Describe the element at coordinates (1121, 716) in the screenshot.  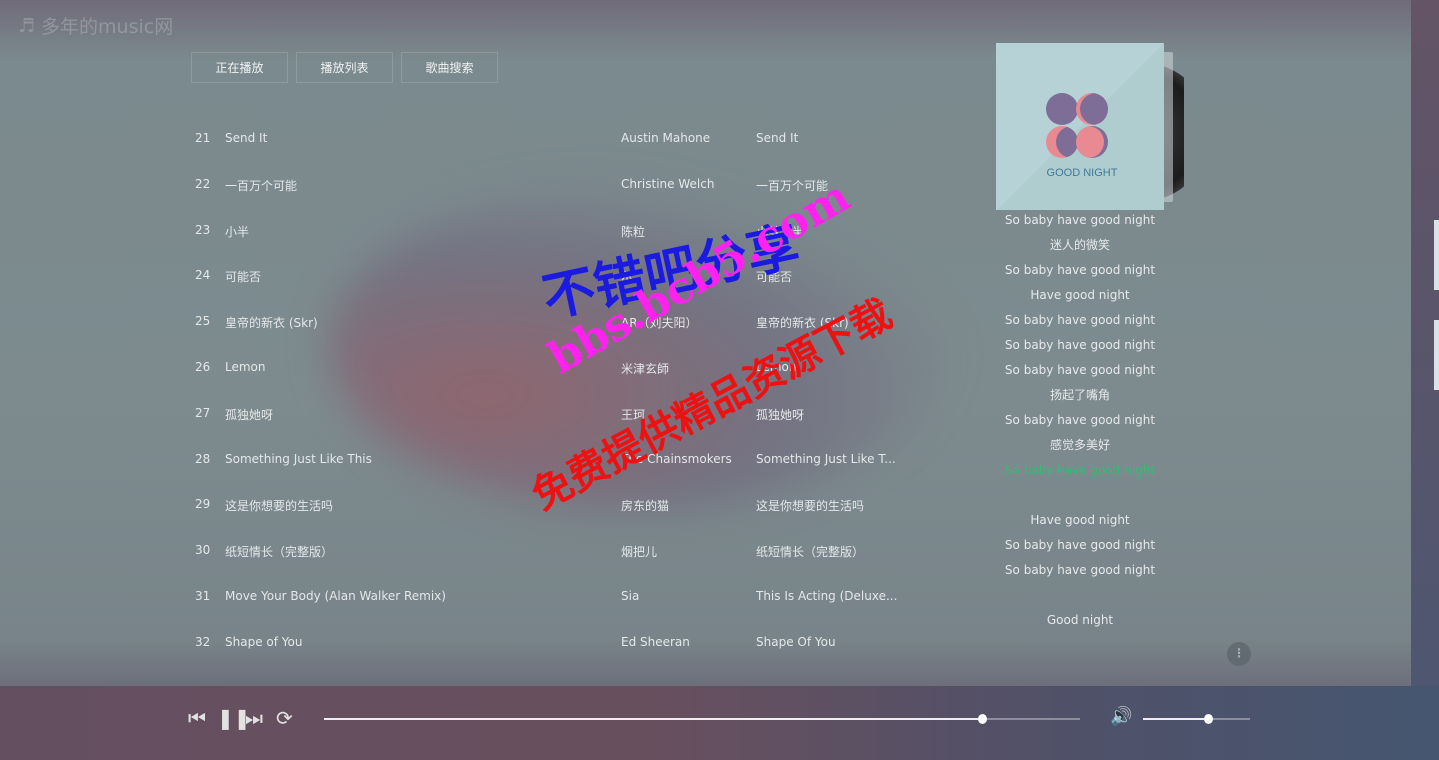
I see `volume-icon: 🔊` at that location.